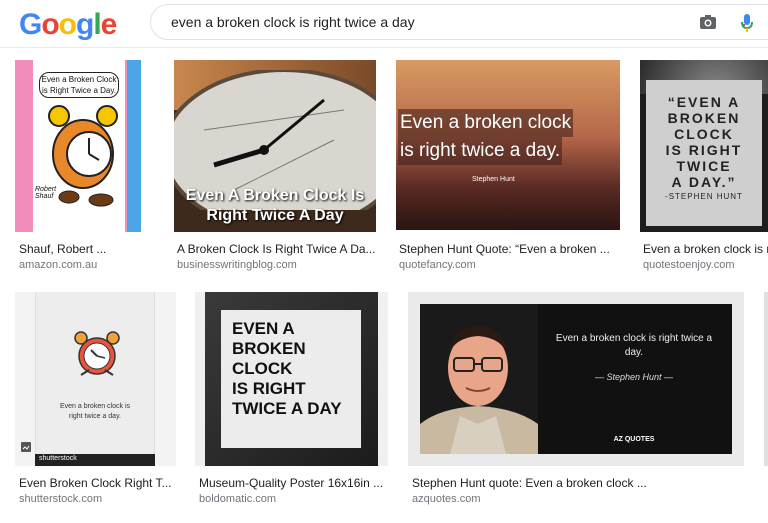 This screenshot has width=768, height=523. Describe the element at coordinates (95, 406) in the screenshot. I see `image-quote-line: Even a broken clock is` at that location.